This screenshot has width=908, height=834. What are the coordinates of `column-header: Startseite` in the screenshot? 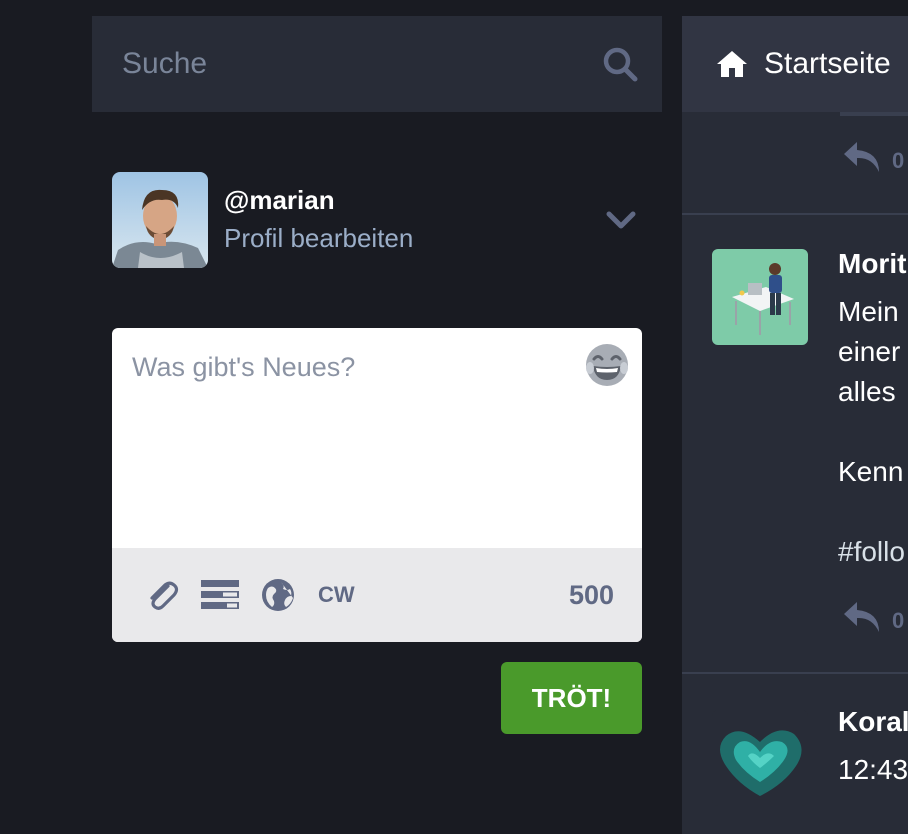 It's located at (795, 64).